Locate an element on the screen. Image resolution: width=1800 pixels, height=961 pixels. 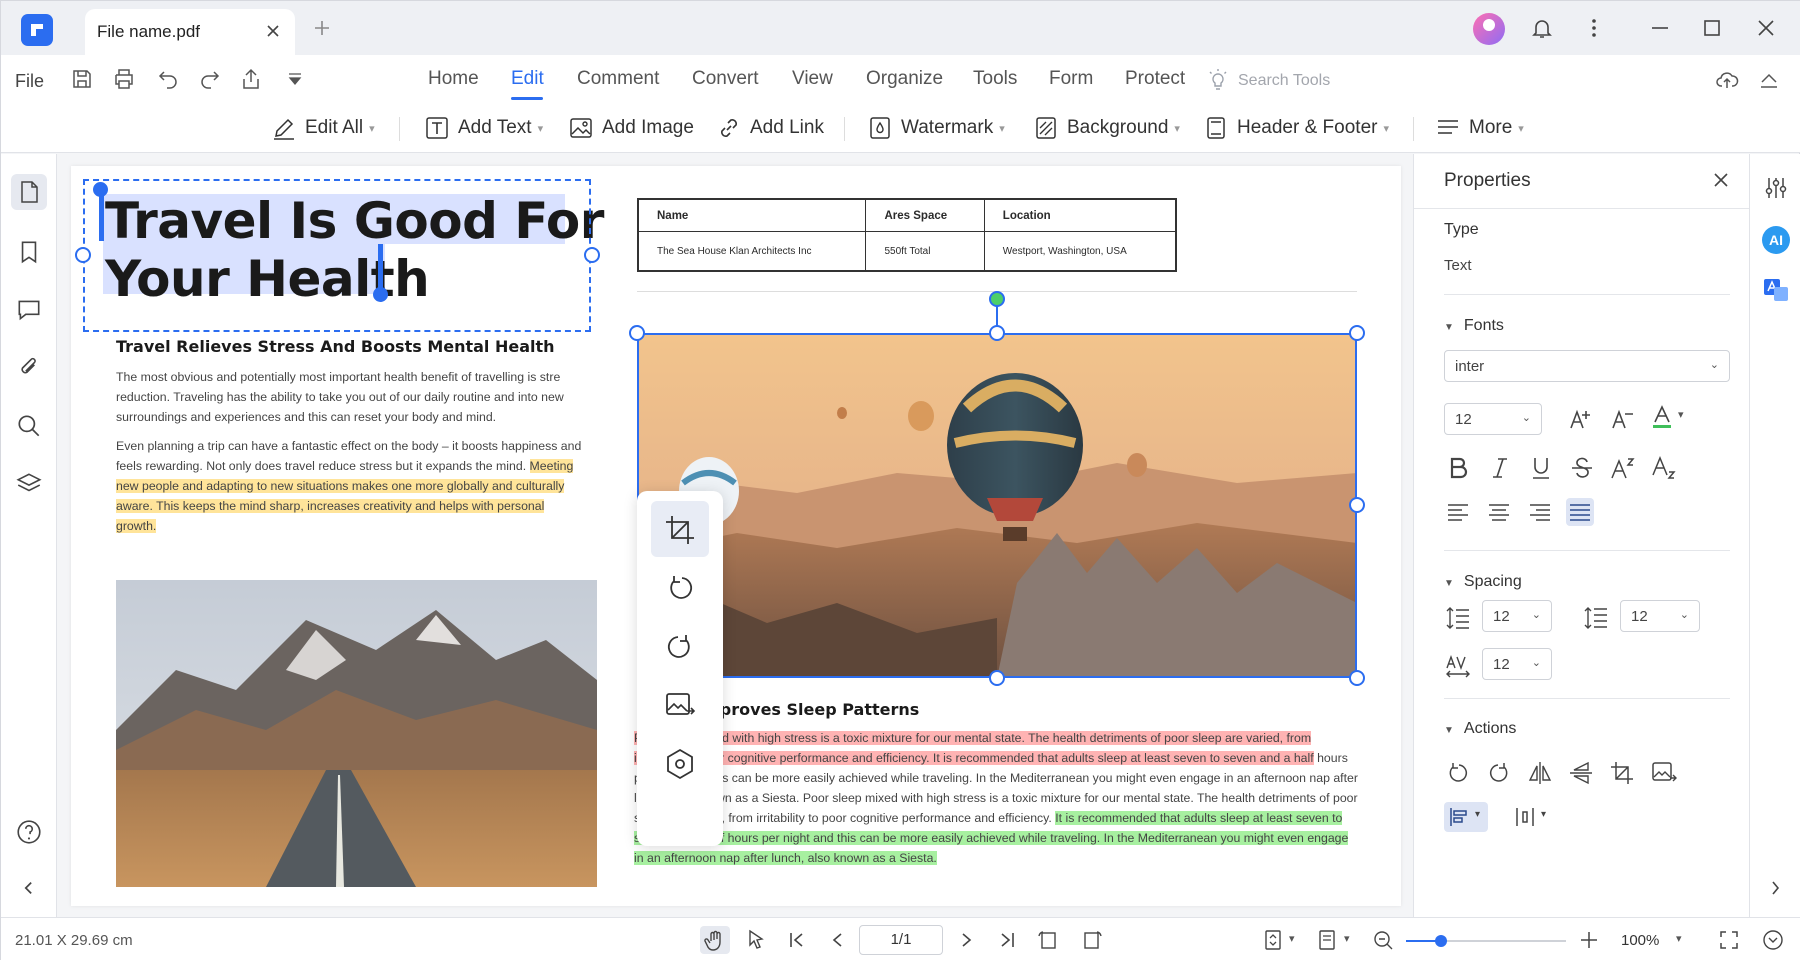
resize-handle-bottom-right is located at coordinates (1357, 678).